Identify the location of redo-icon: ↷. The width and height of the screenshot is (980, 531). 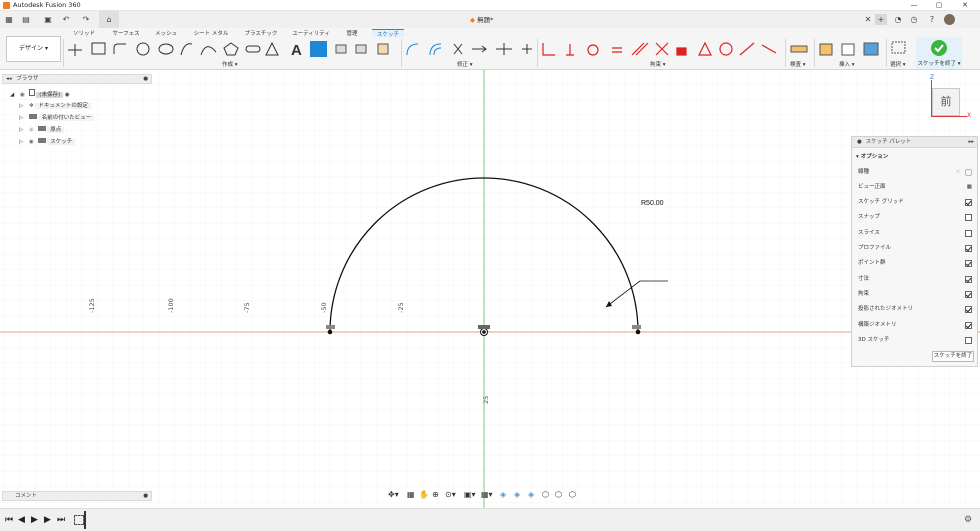
(86, 19).